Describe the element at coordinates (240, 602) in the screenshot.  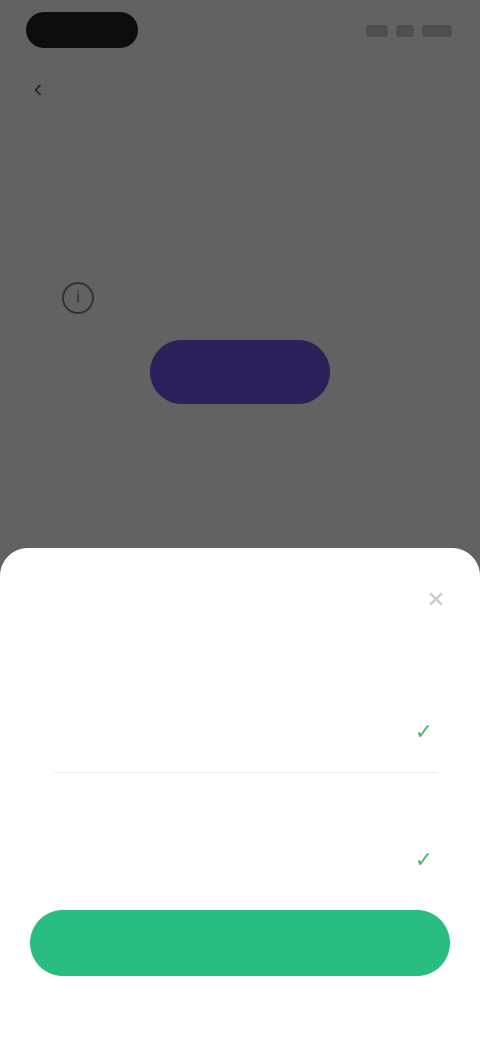
I see `sheet-title` at that location.